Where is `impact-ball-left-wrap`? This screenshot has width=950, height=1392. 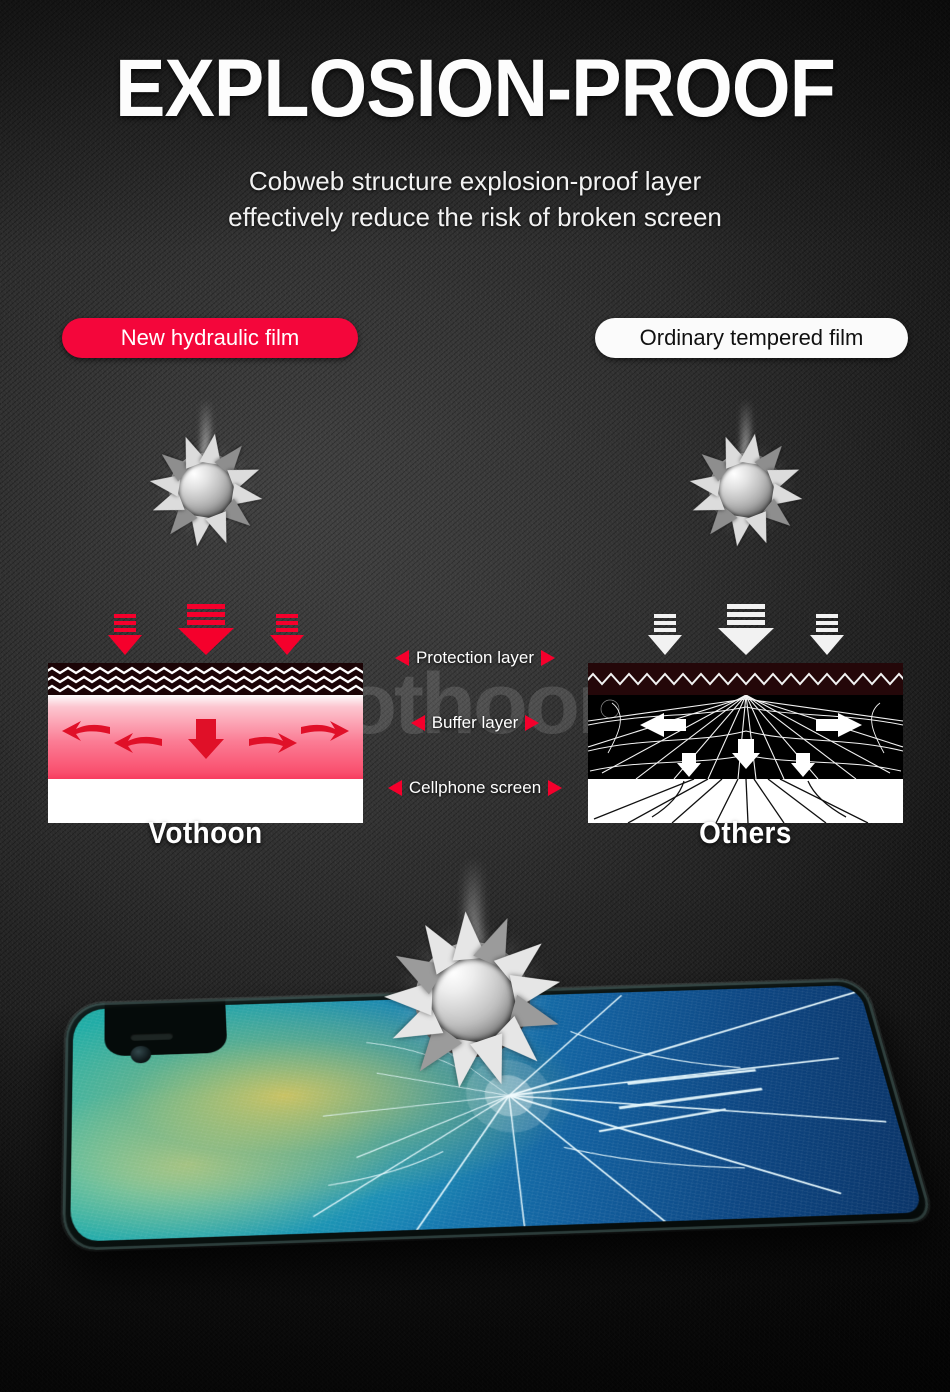 impact-ball-left-wrap is located at coordinates (205, 497).